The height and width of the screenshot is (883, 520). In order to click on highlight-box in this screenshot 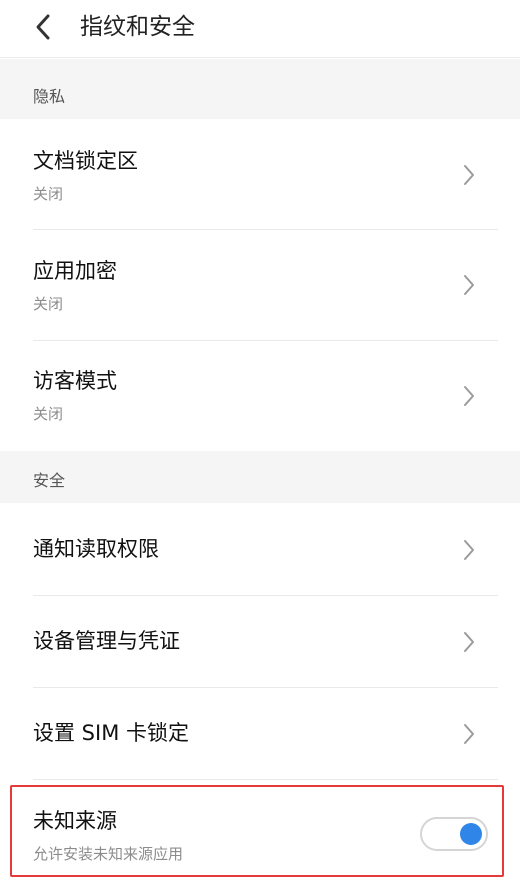, I will do `click(257, 831)`.